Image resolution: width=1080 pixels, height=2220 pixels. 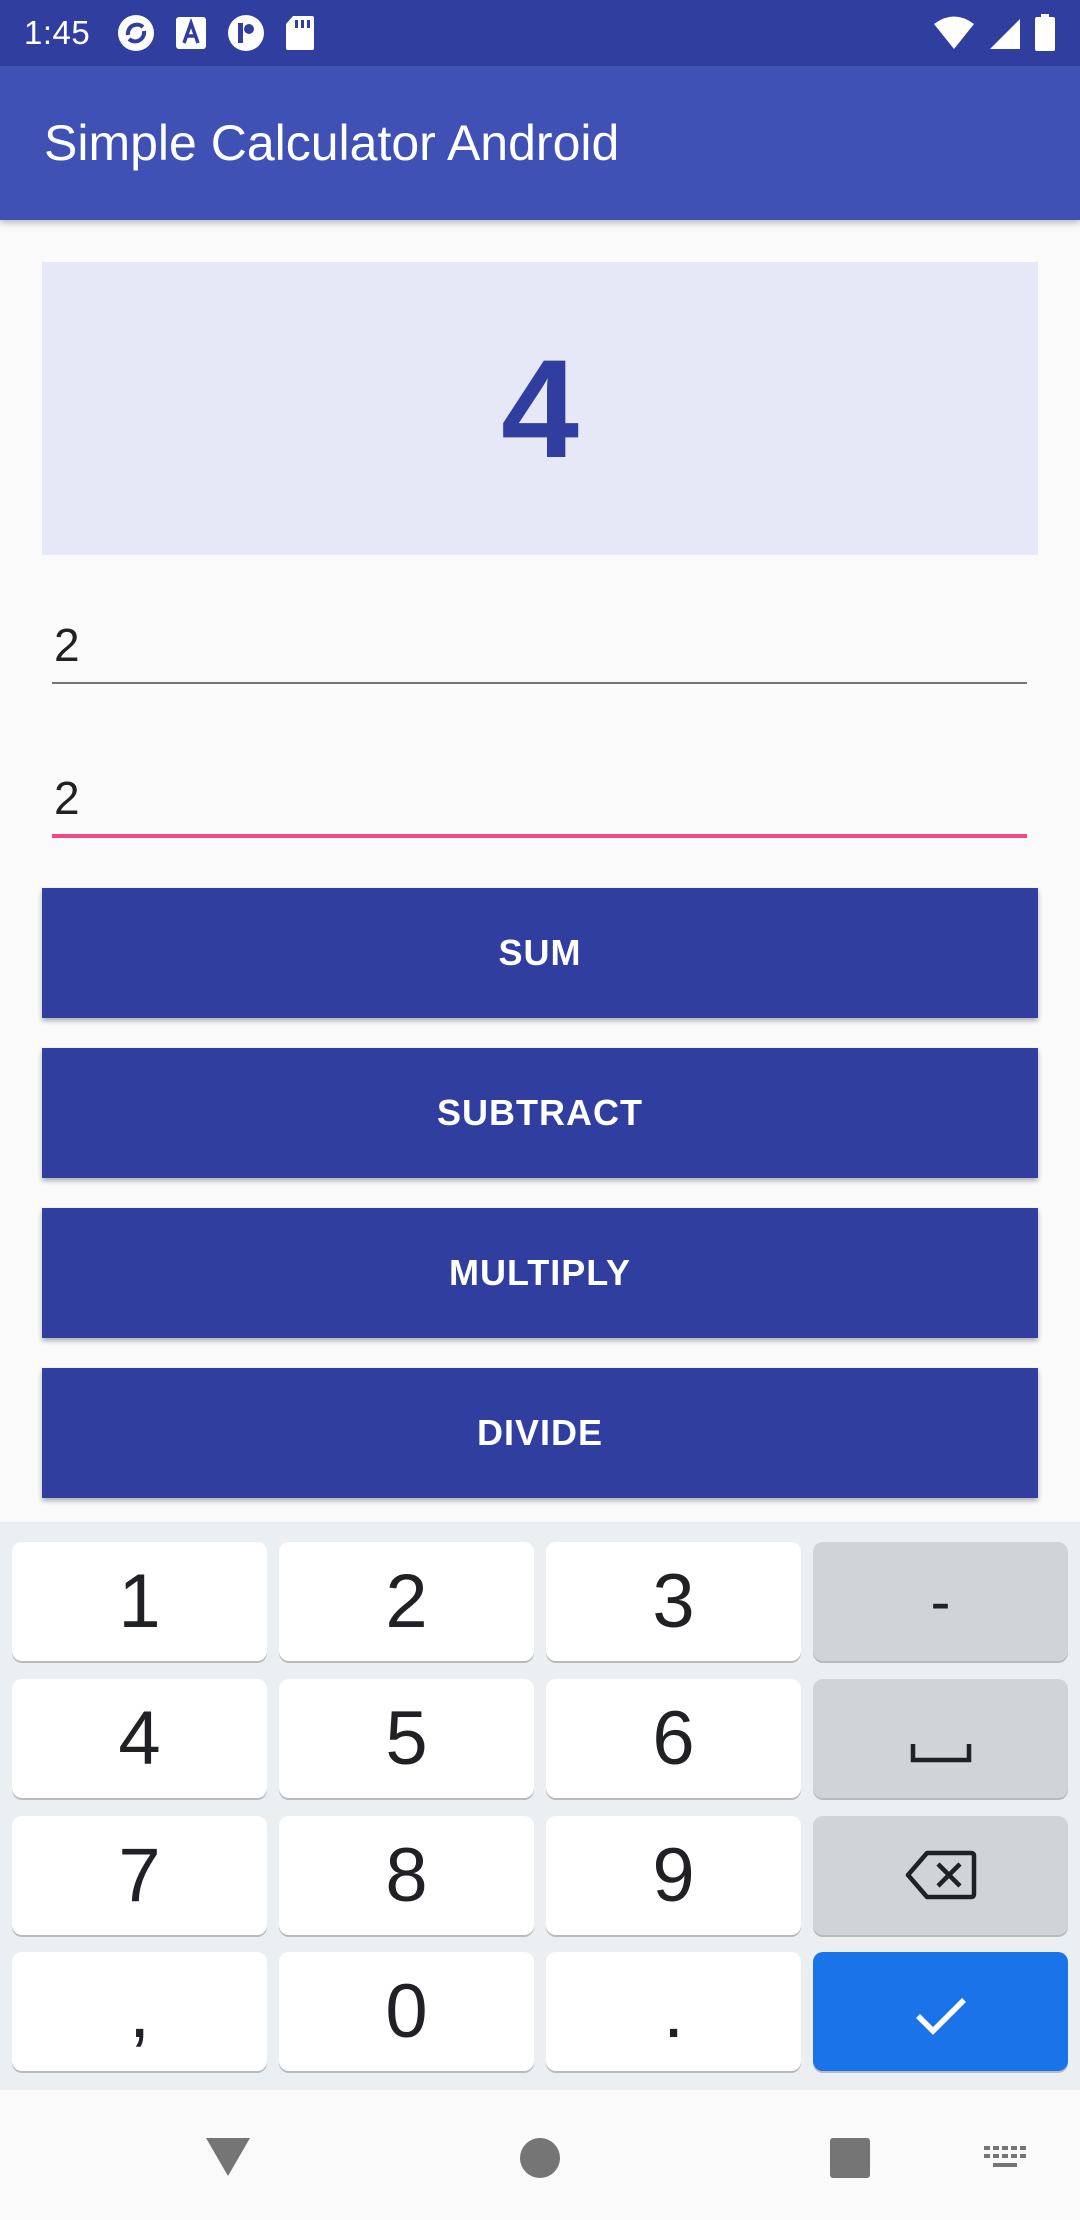 I want to click on key-backspace, so click(x=940, y=1875).